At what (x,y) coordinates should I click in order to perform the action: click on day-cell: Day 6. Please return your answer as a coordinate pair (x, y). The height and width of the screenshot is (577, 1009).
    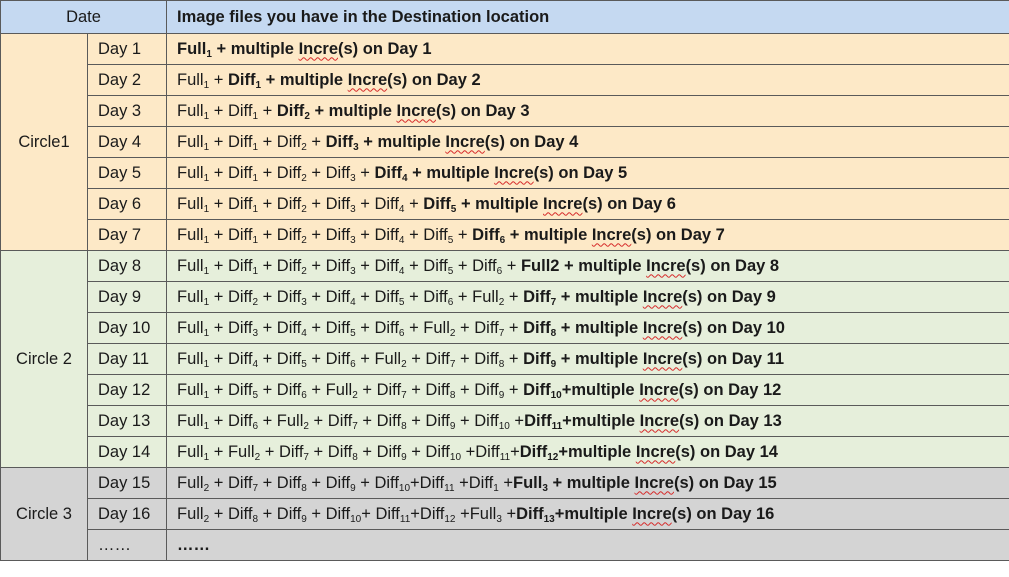
    Looking at the image, I should click on (127, 204).